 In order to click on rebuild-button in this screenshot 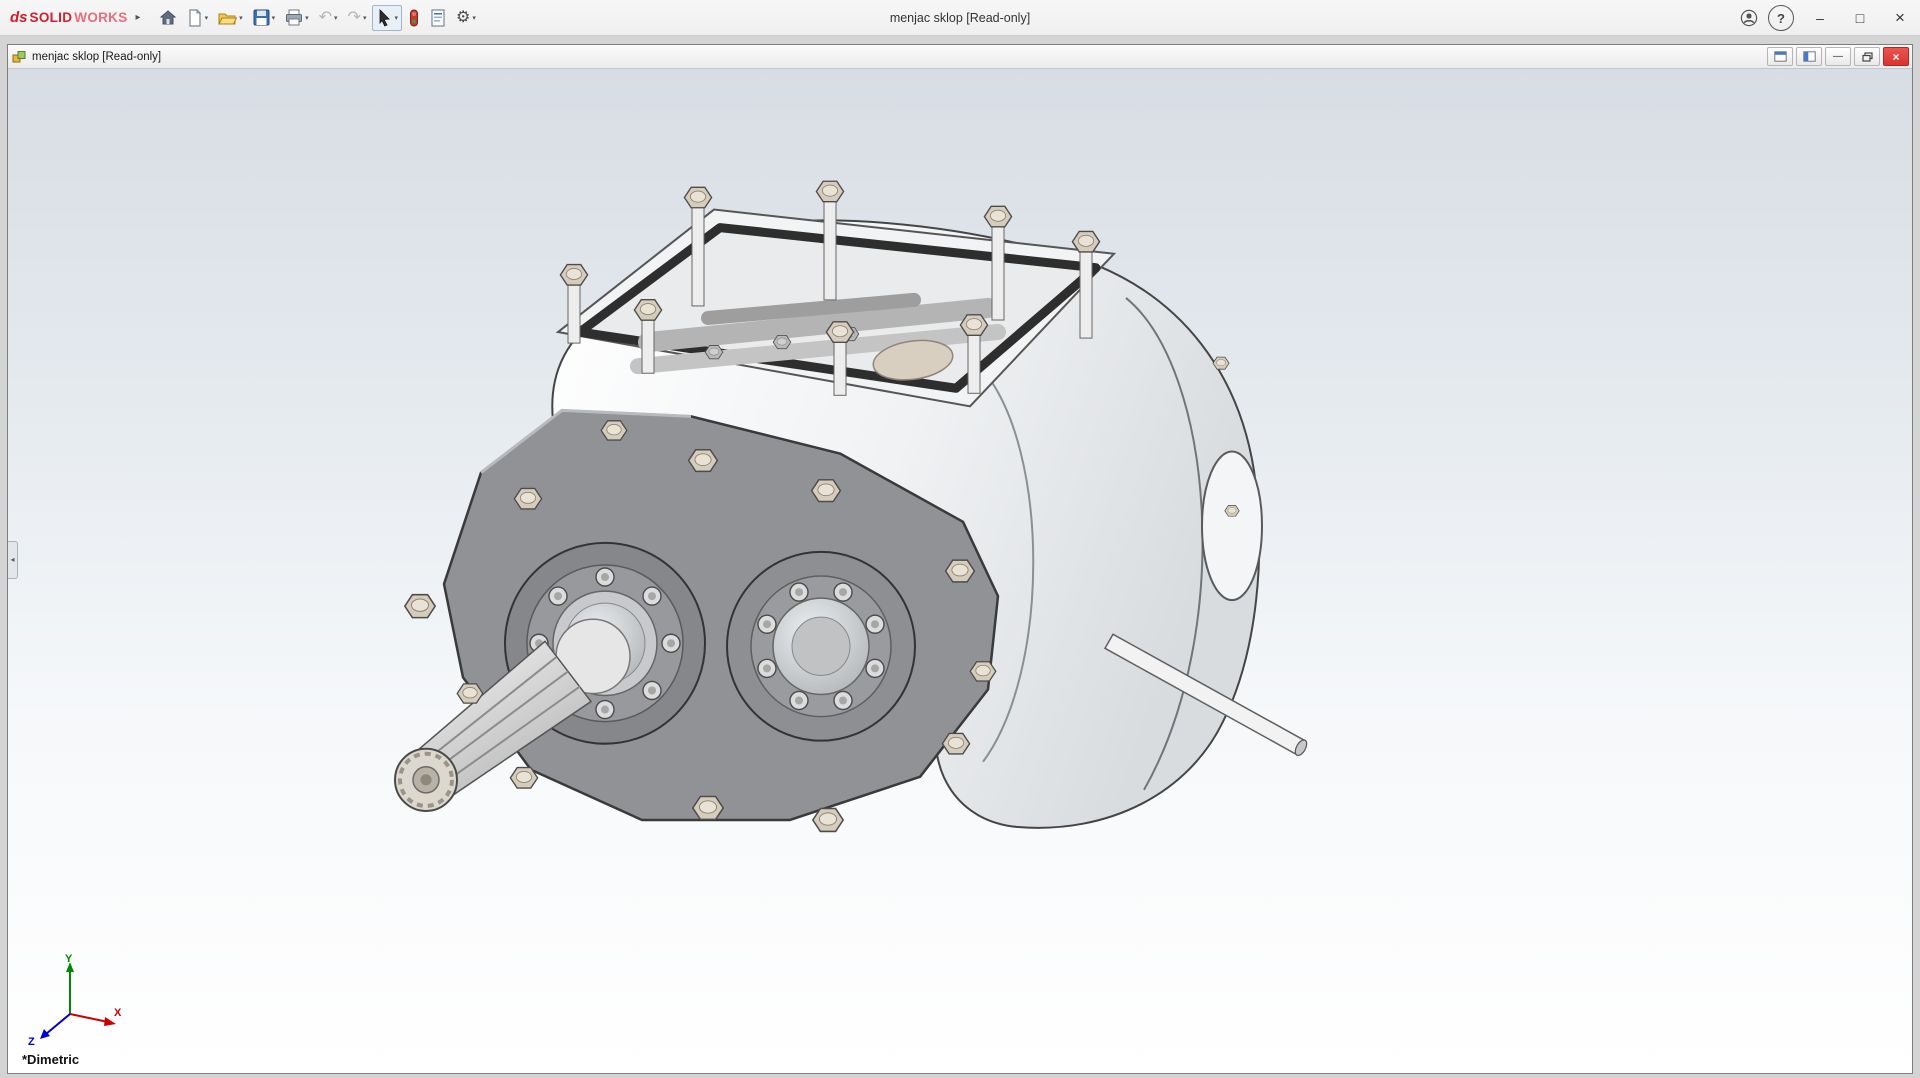, I will do `click(414, 18)`.